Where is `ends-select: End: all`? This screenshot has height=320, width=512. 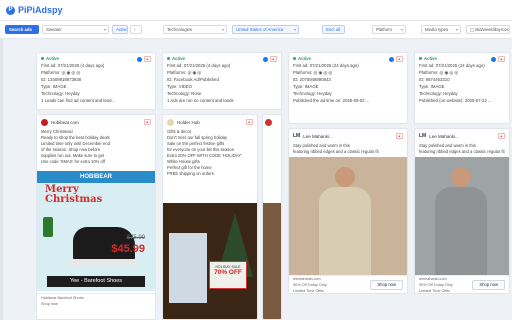
ends-select: End: all is located at coordinates (333, 29).